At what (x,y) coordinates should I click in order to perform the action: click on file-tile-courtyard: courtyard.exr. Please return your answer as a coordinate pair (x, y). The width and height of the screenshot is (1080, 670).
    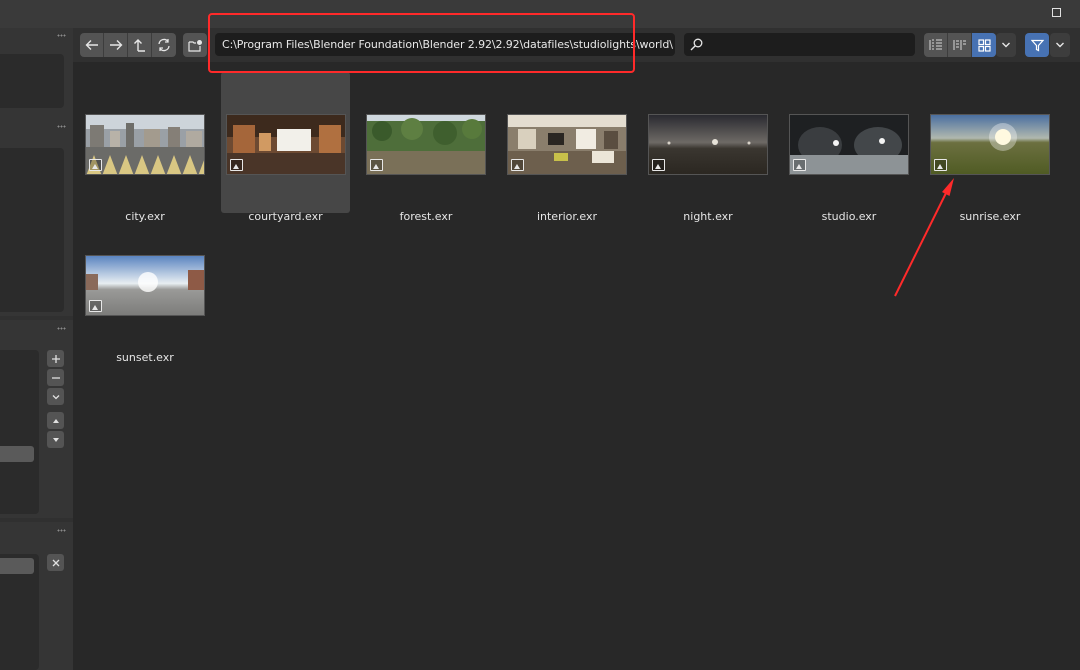
    Looking at the image, I should click on (285, 147).